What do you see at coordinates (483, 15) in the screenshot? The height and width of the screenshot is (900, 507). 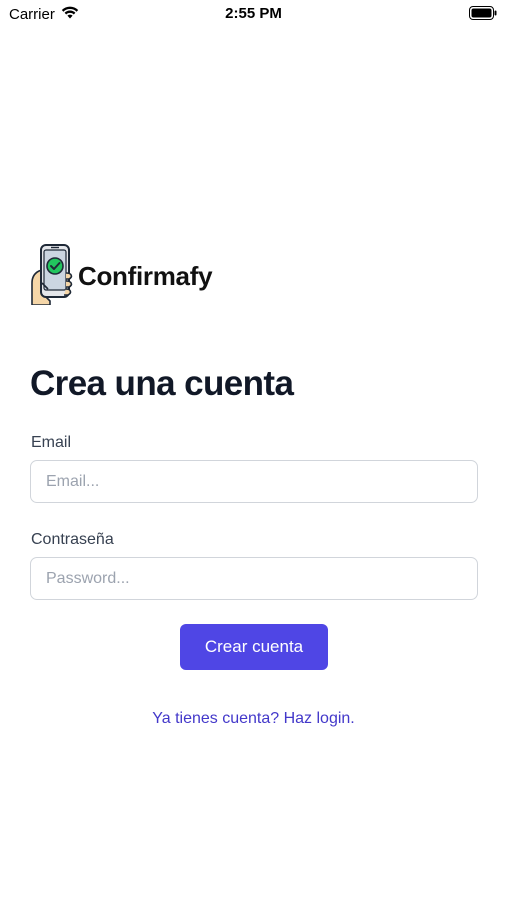 I see `battery-icon` at bounding box center [483, 15].